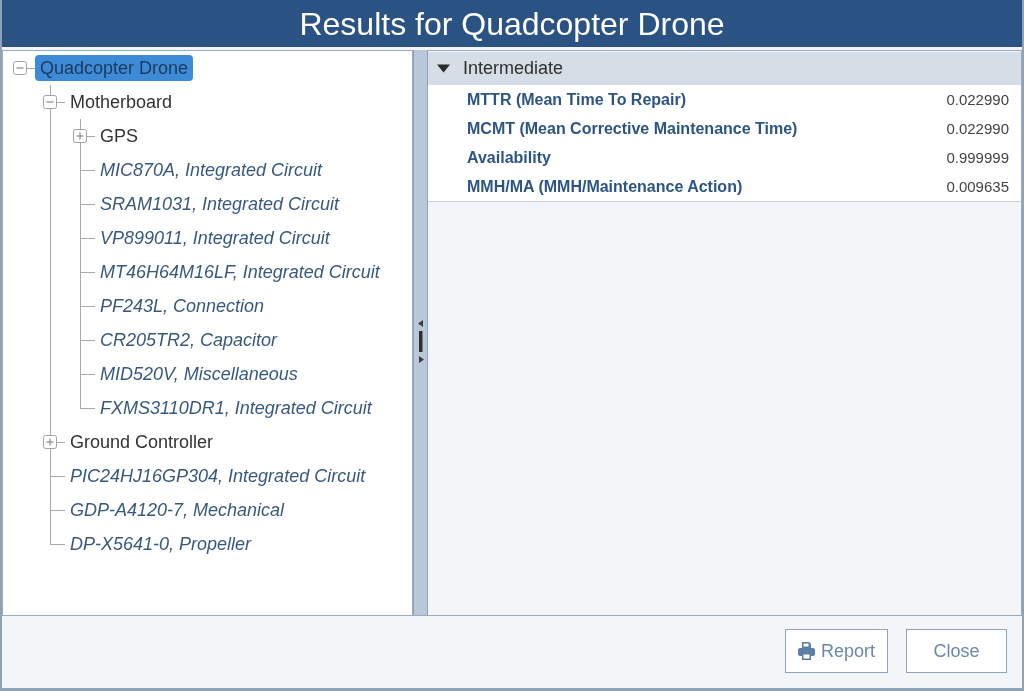 The height and width of the screenshot is (691, 1024). Describe the element at coordinates (218, 476) in the screenshot. I see `tree-item: PIC24HJ16GP304, Integrated Circuit` at that location.